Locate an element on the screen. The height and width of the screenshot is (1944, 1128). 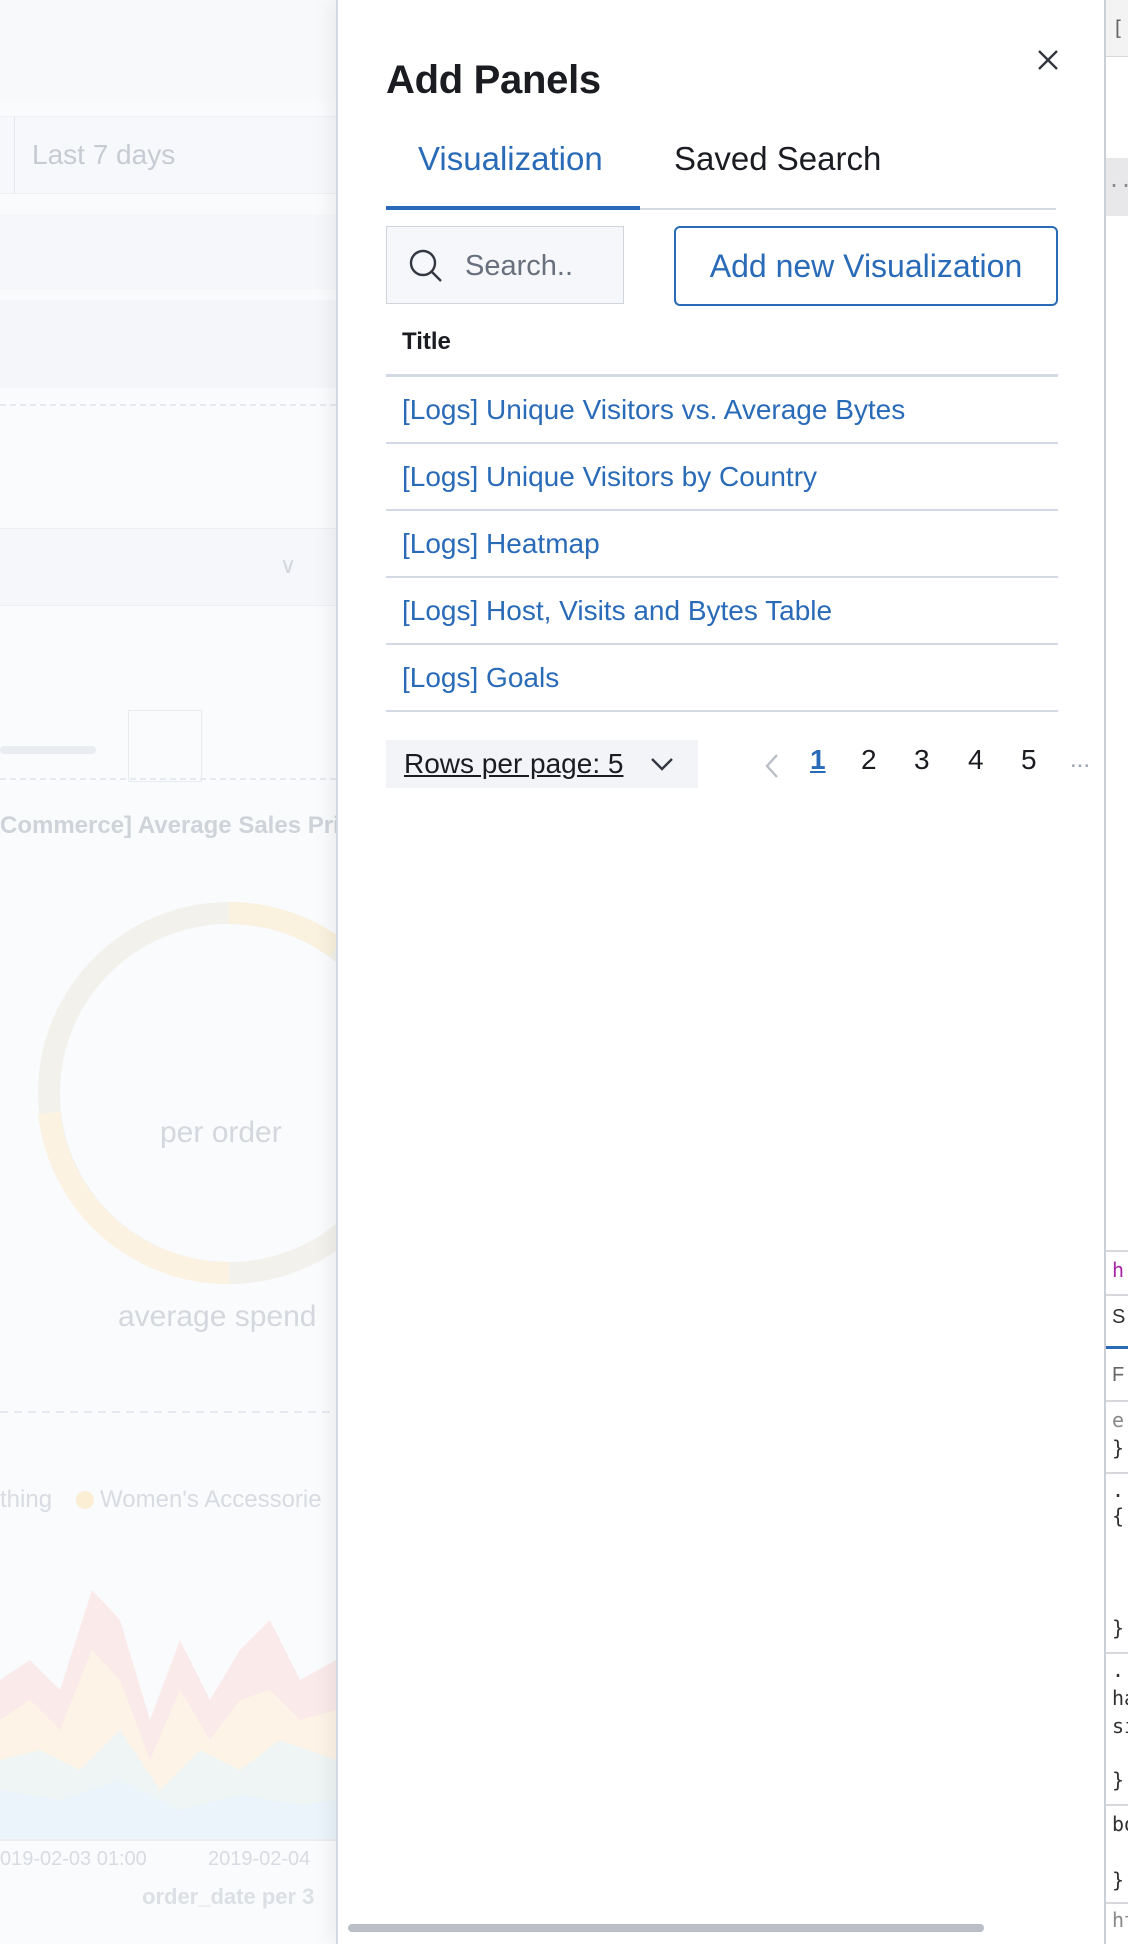
search-box is located at coordinates (505, 265).